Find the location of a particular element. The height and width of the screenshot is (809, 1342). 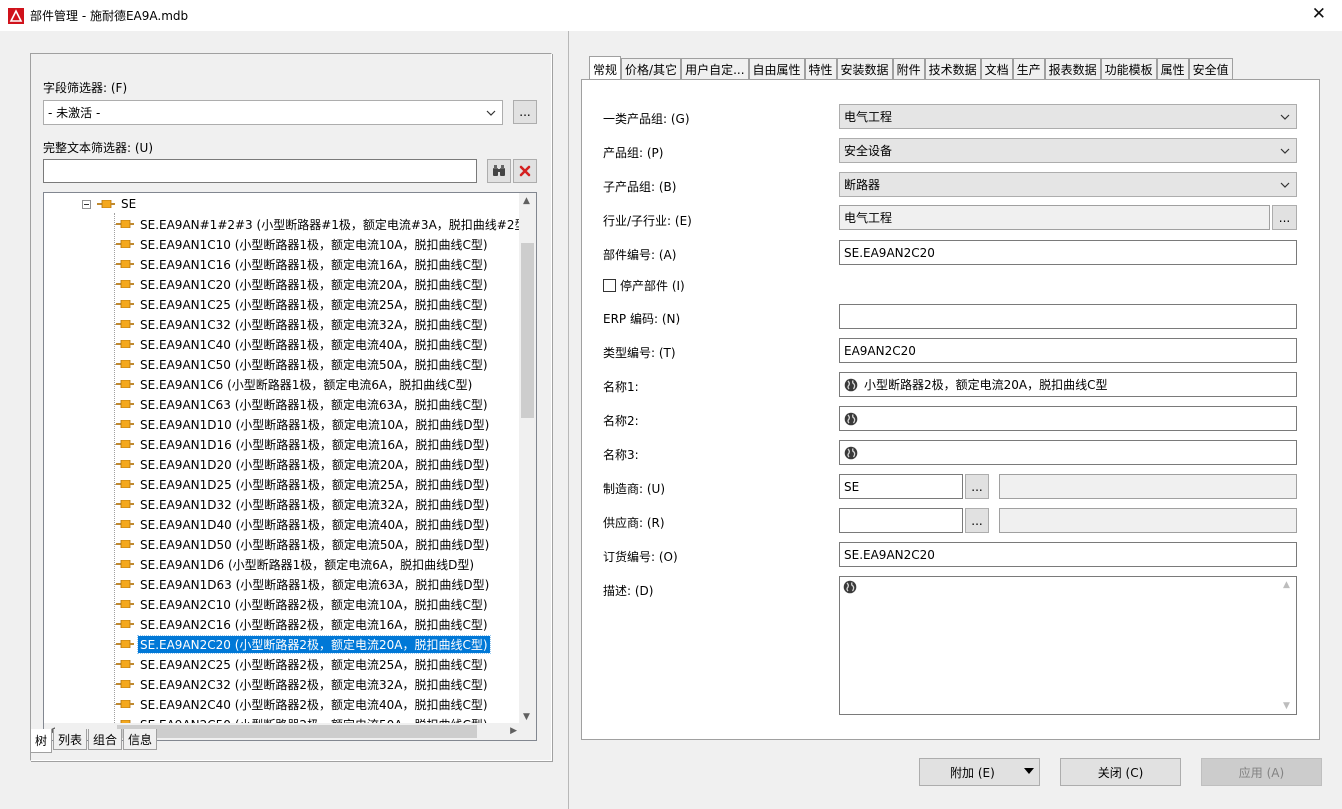

tab-0: 常规 is located at coordinates (605, 68).